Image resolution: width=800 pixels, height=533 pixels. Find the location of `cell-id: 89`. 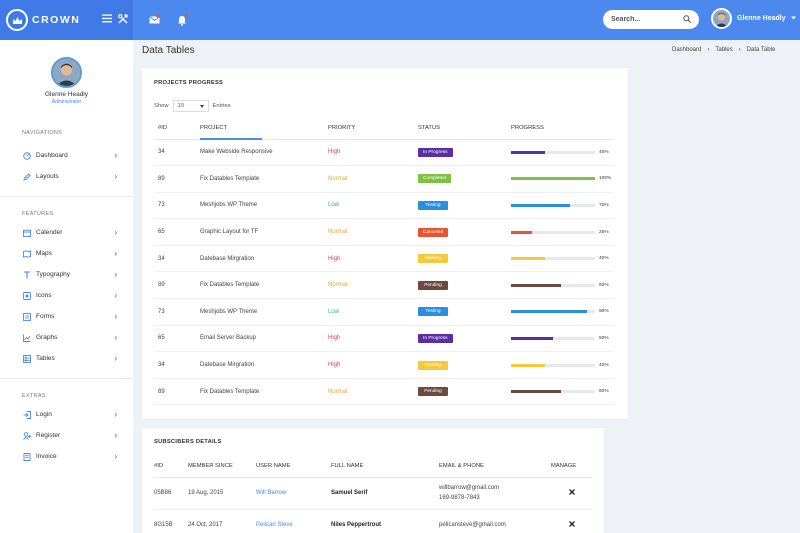

cell-id: 89 is located at coordinates (177, 285).